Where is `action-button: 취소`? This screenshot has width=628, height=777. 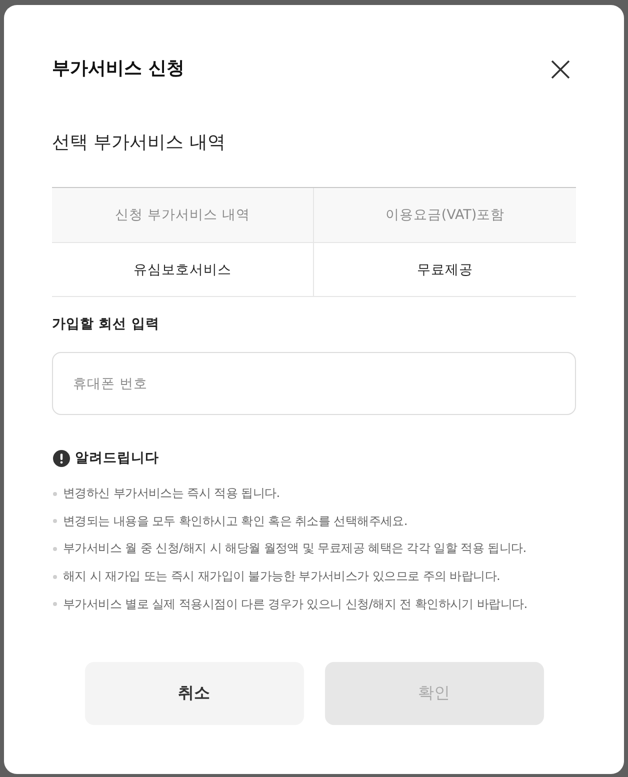
action-button: 취소 is located at coordinates (194, 693).